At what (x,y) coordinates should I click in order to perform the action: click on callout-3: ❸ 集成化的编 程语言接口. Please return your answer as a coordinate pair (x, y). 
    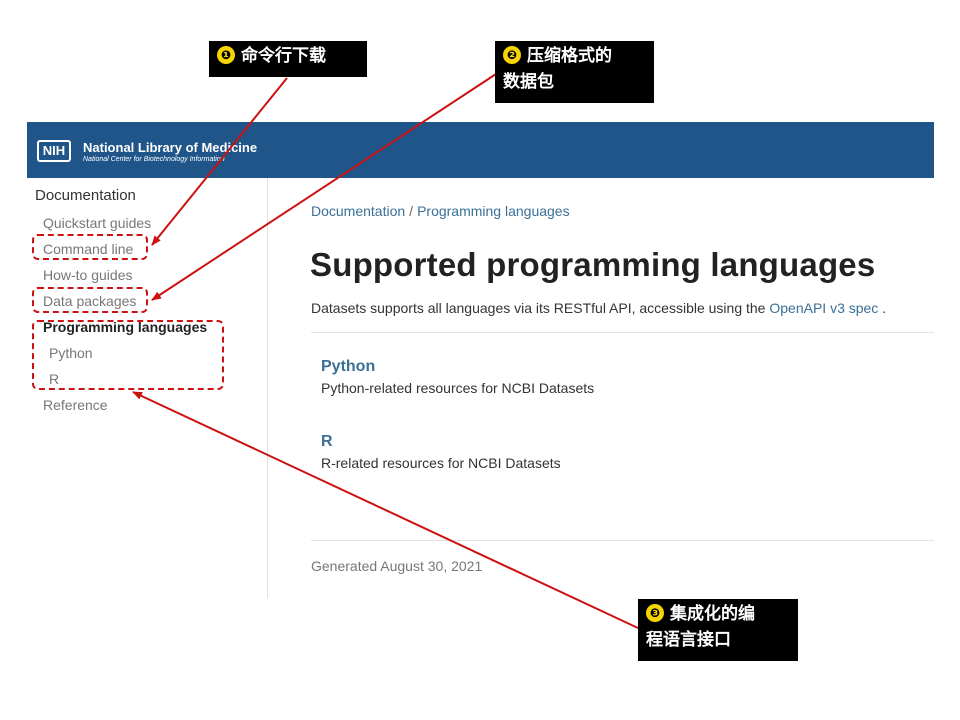
    Looking at the image, I should click on (718, 630).